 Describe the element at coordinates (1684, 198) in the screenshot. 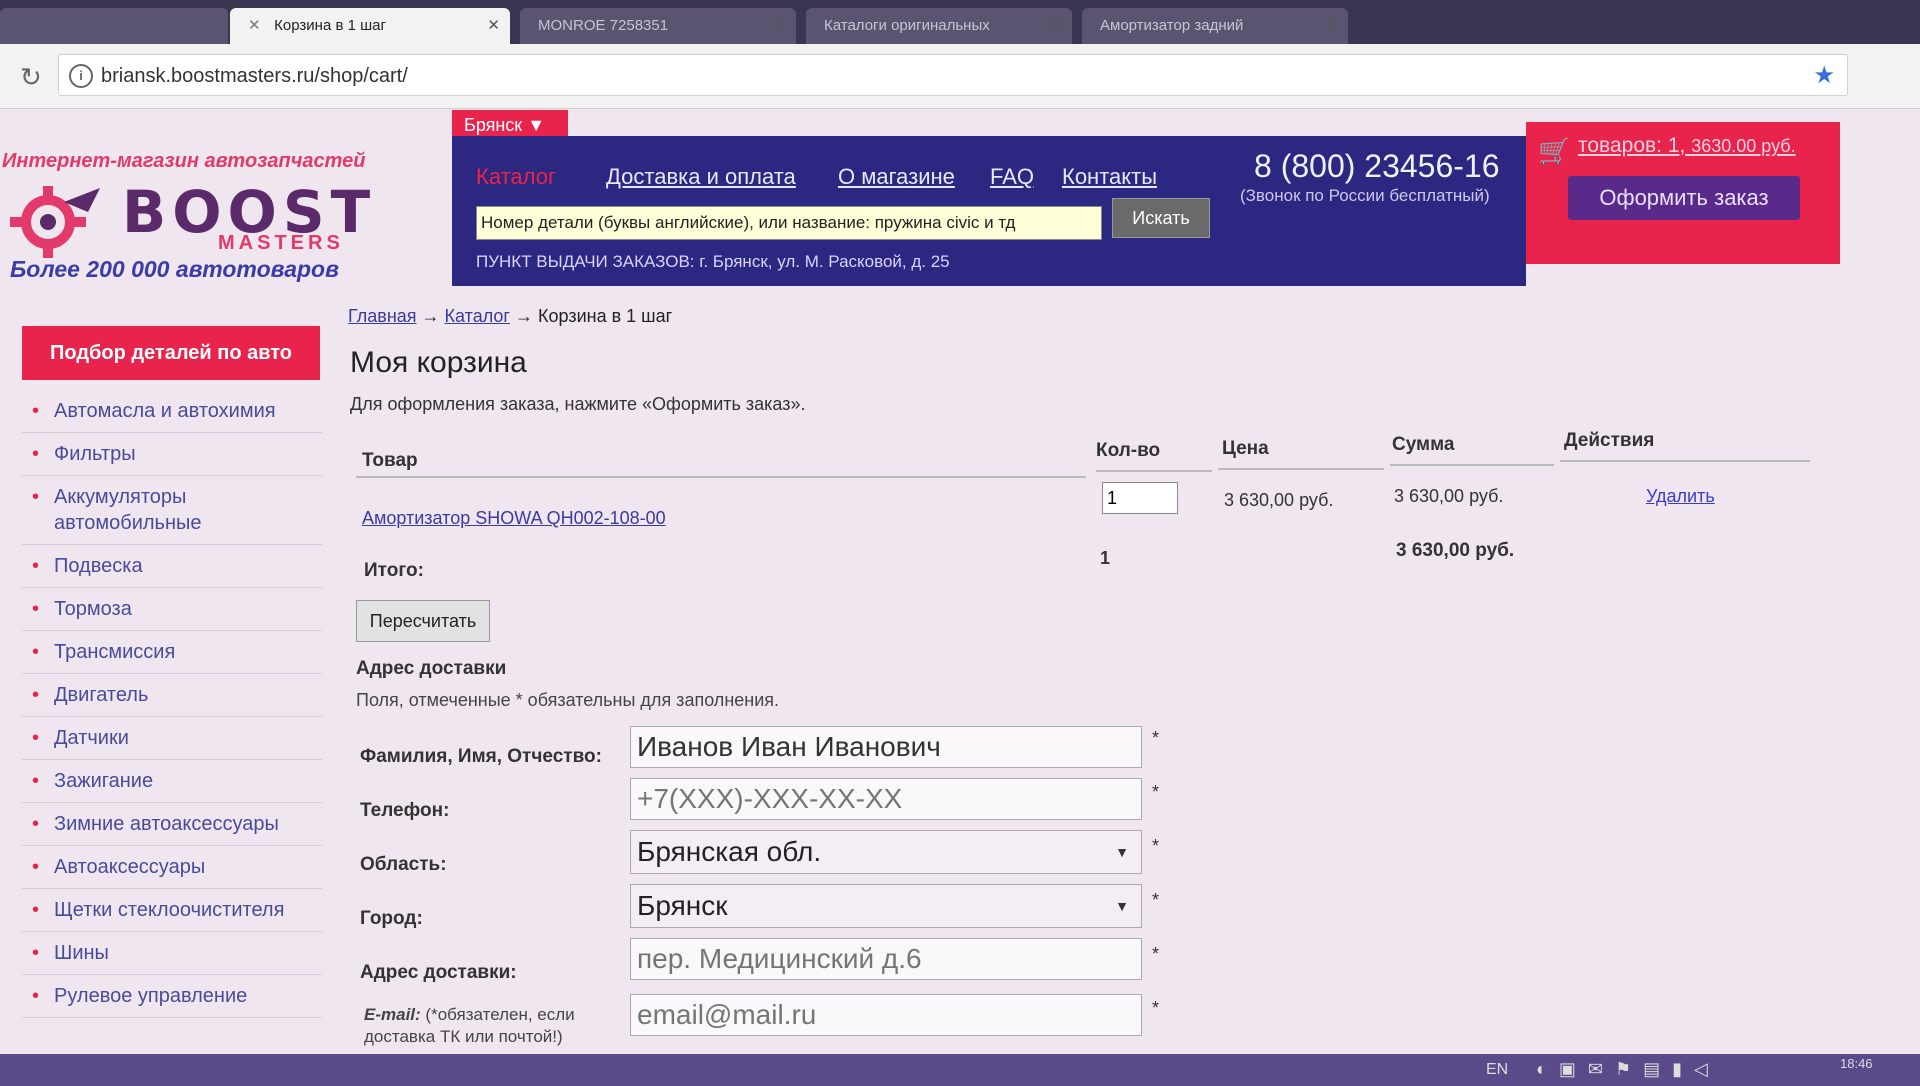

I see `checkout-button: Оформить заказ` at that location.